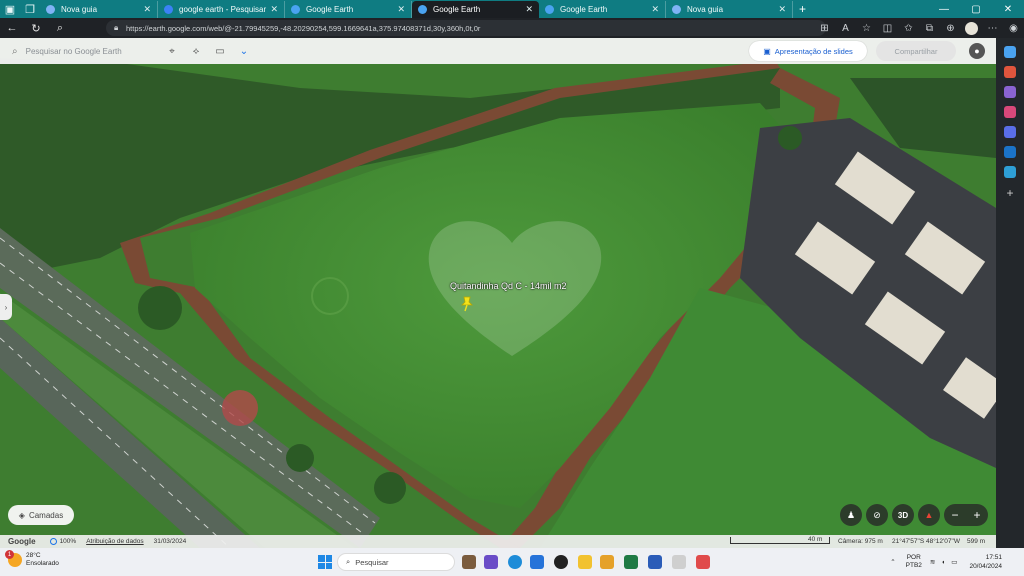  What do you see at coordinates (866, 28) in the screenshot?
I see `favorite-star-icon: ☆` at bounding box center [866, 28].